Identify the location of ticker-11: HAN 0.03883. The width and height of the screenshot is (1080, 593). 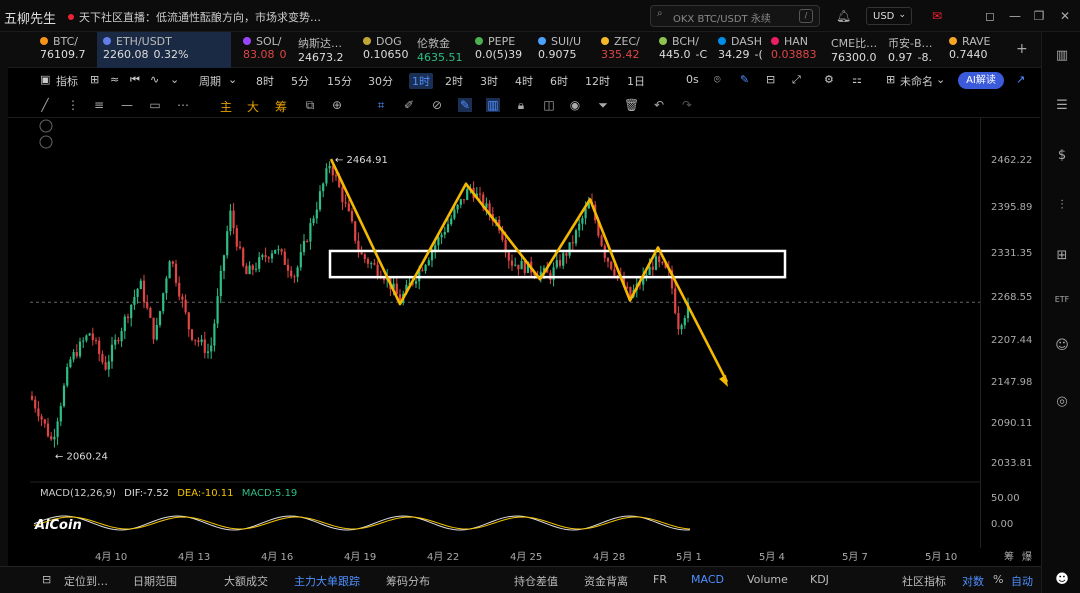
(799, 50).